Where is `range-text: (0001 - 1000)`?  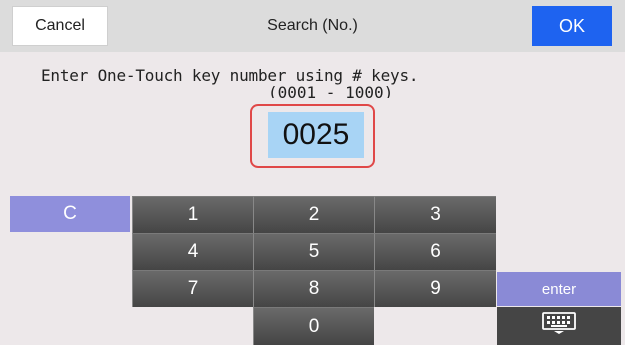
range-text: (0001 - 1000) is located at coordinates (331, 91).